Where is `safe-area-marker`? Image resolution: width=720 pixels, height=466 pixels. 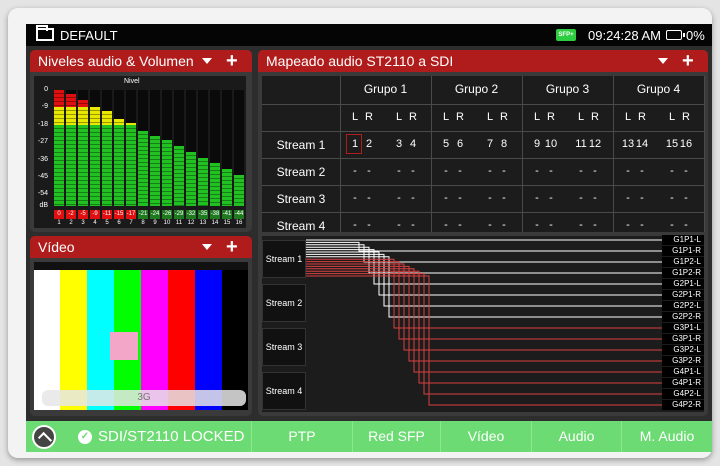
safe-area-marker is located at coordinates (124, 346).